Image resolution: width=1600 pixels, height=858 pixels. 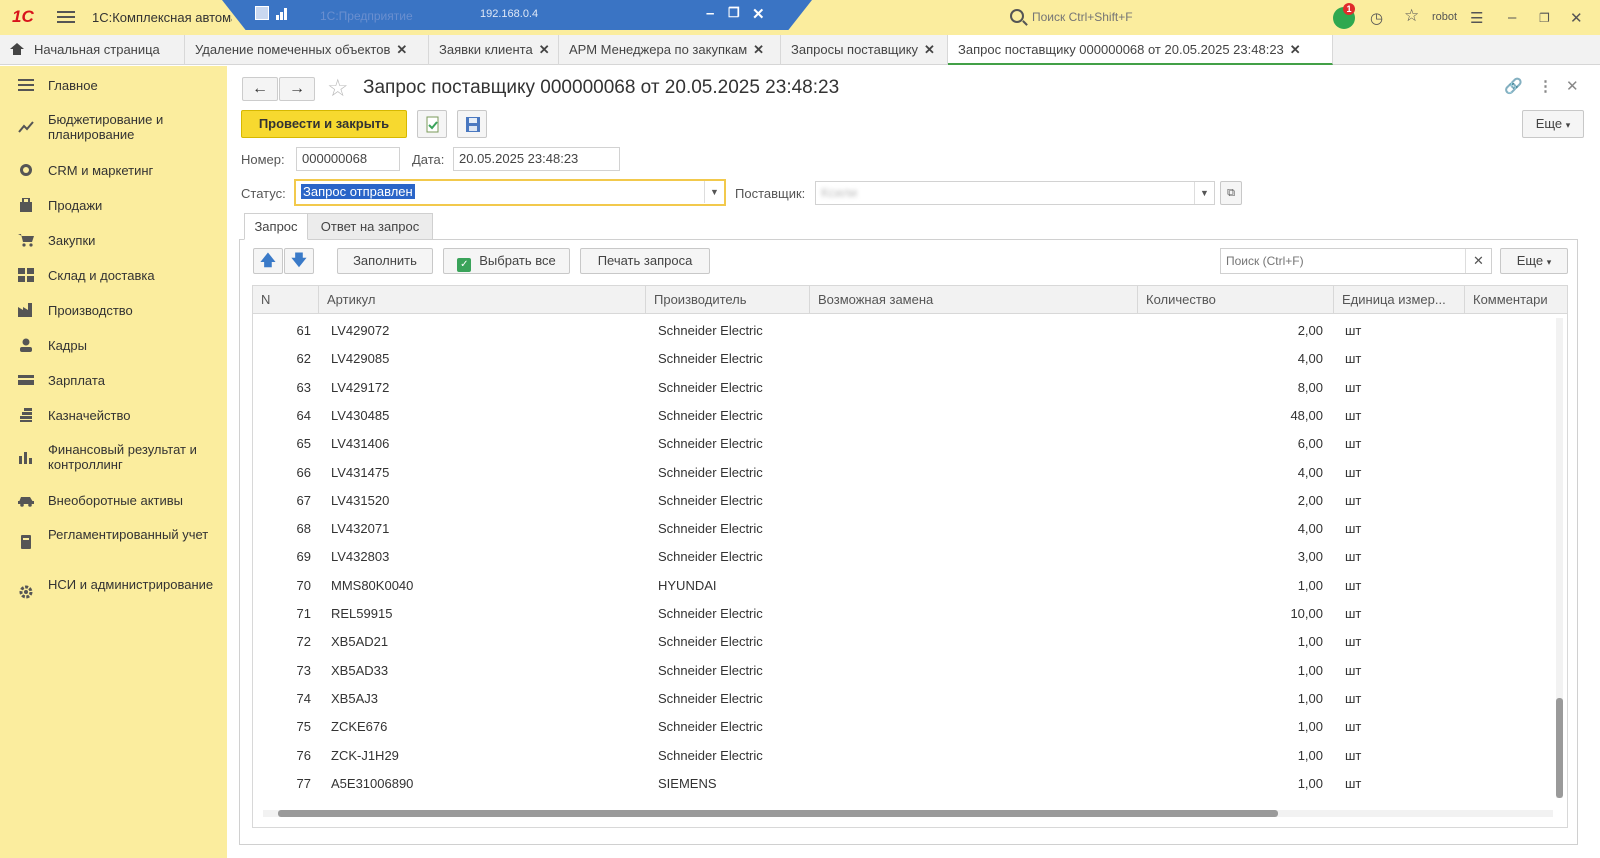 I want to click on remote-close-icon: ✕, so click(x=758, y=14).